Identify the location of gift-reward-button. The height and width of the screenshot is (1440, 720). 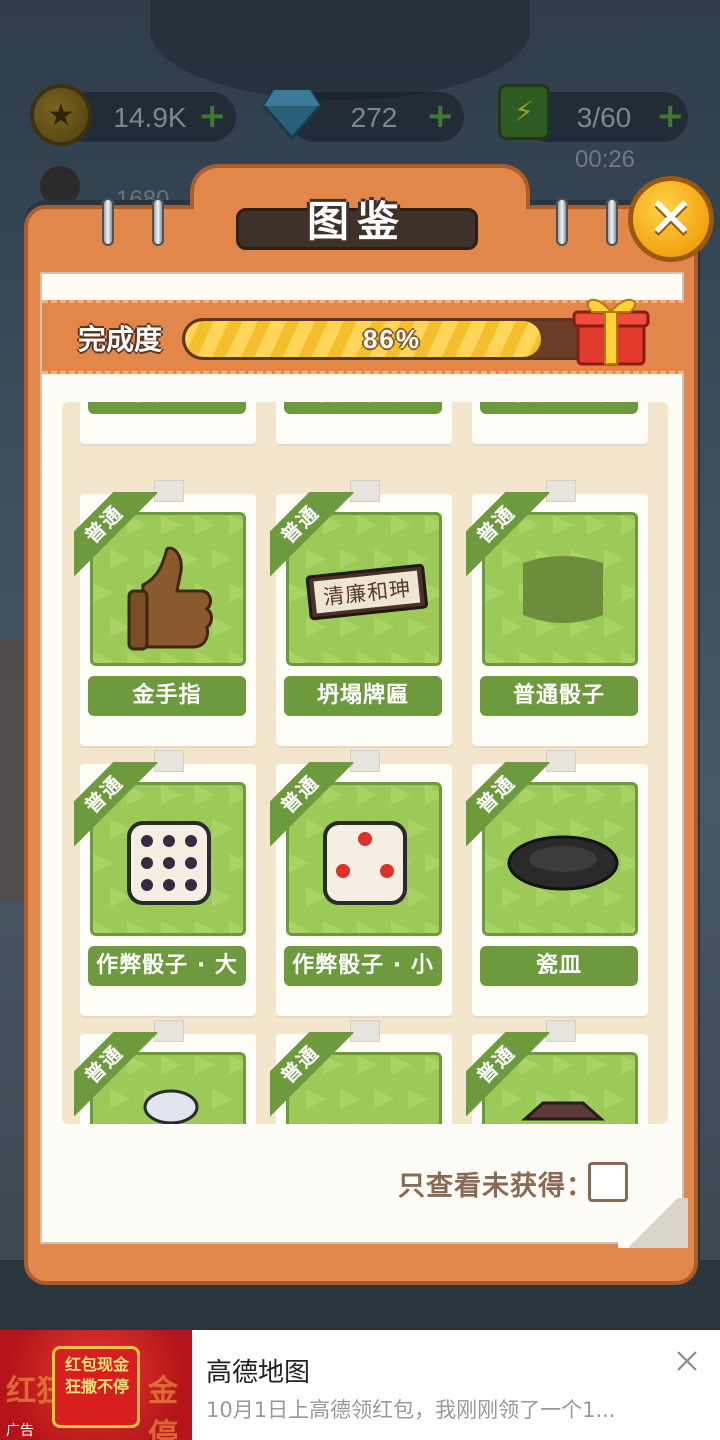
(611, 329).